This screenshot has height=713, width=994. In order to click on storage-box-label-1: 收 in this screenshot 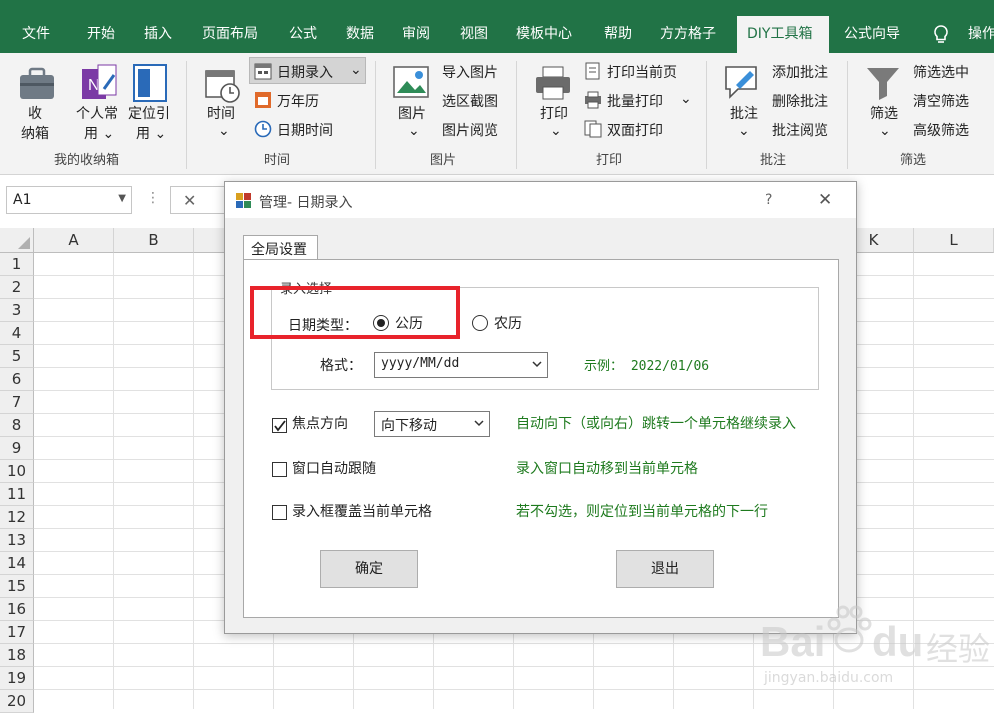, I will do `click(35, 113)`.